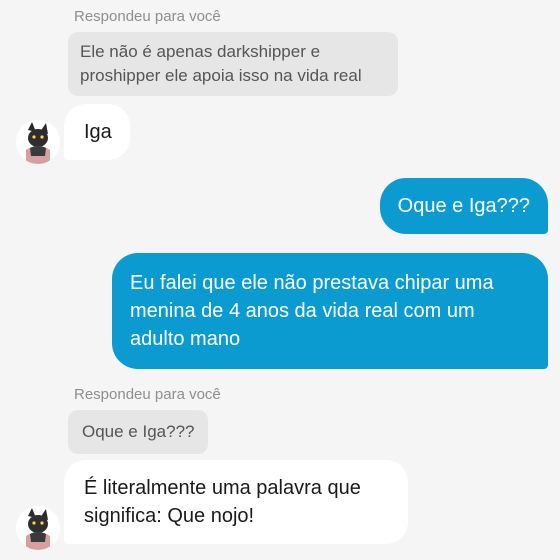 The width and height of the screenshot is (560, 560). Describe the element at coordinates (463, 206) in the screenshot. I see `outgoing-message: Oque e Iga???` at that location.